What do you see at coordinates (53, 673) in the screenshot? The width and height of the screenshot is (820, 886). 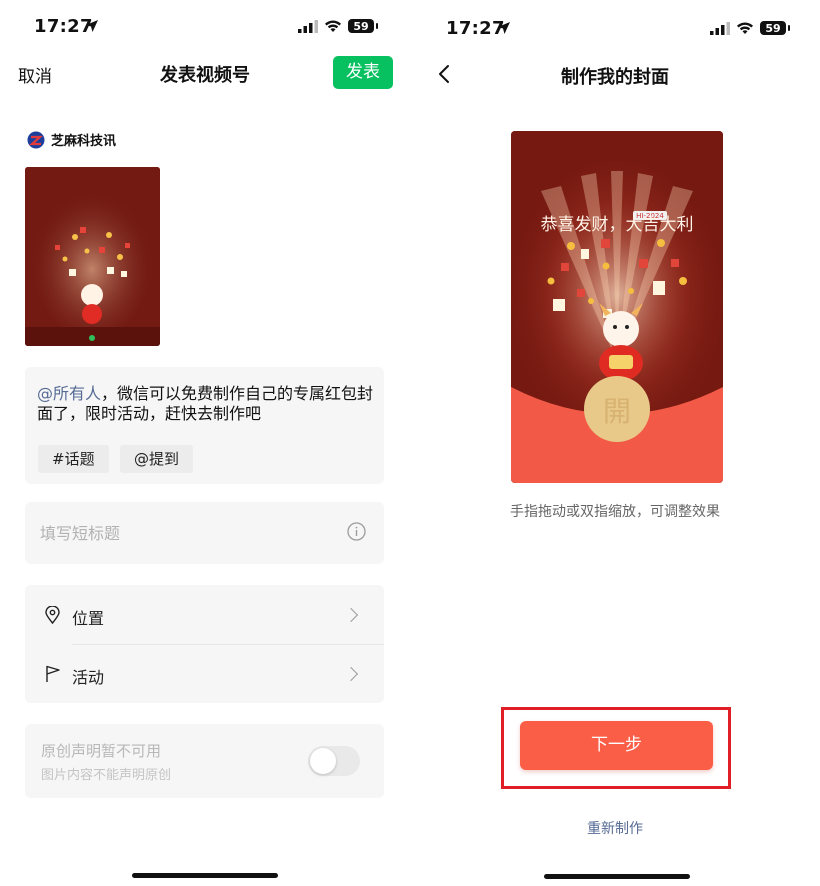 I see `flag-icon` at bounding box center [53, 673].